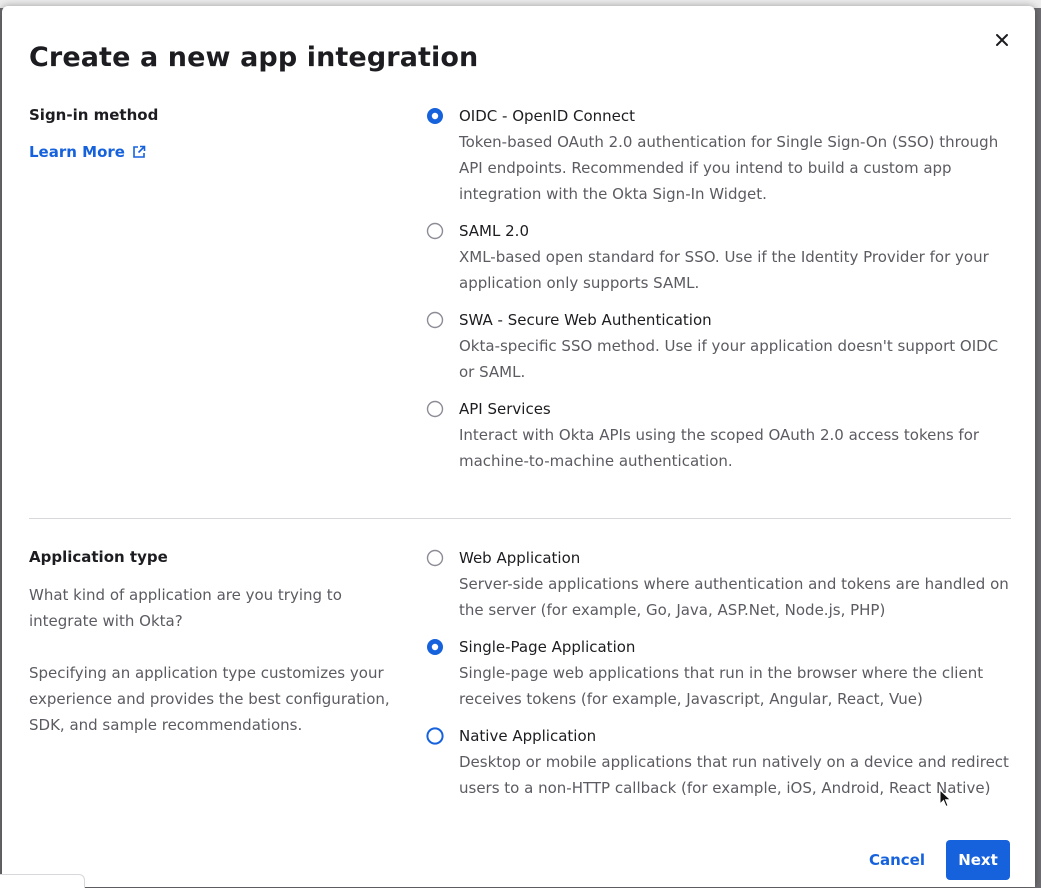 This screenshot has width=1041, height=888. I want to click on learn-more-text: Learn More, so click(77, 152).